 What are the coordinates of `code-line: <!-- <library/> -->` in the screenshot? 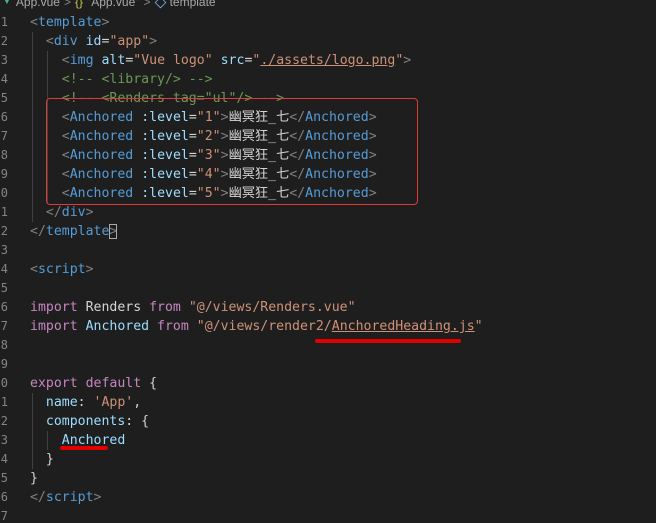 It's located at (137, 79).